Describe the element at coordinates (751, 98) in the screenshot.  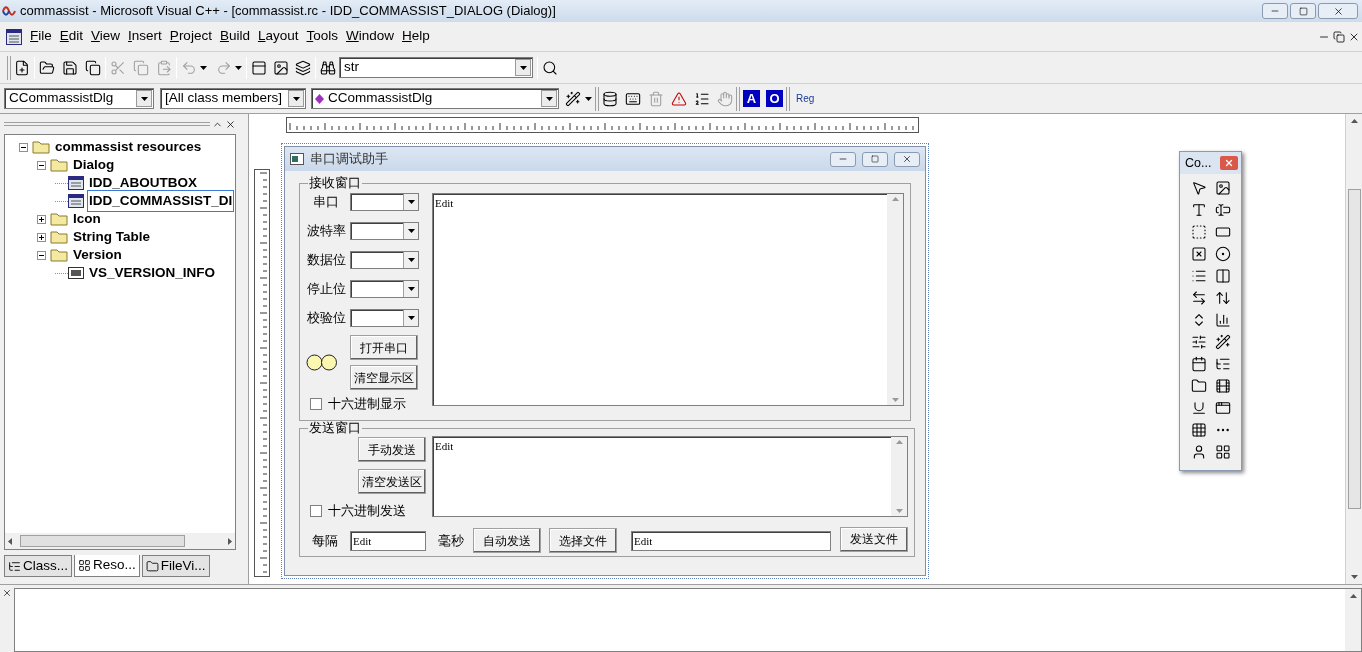
I see `letter-badge: A` at that location.